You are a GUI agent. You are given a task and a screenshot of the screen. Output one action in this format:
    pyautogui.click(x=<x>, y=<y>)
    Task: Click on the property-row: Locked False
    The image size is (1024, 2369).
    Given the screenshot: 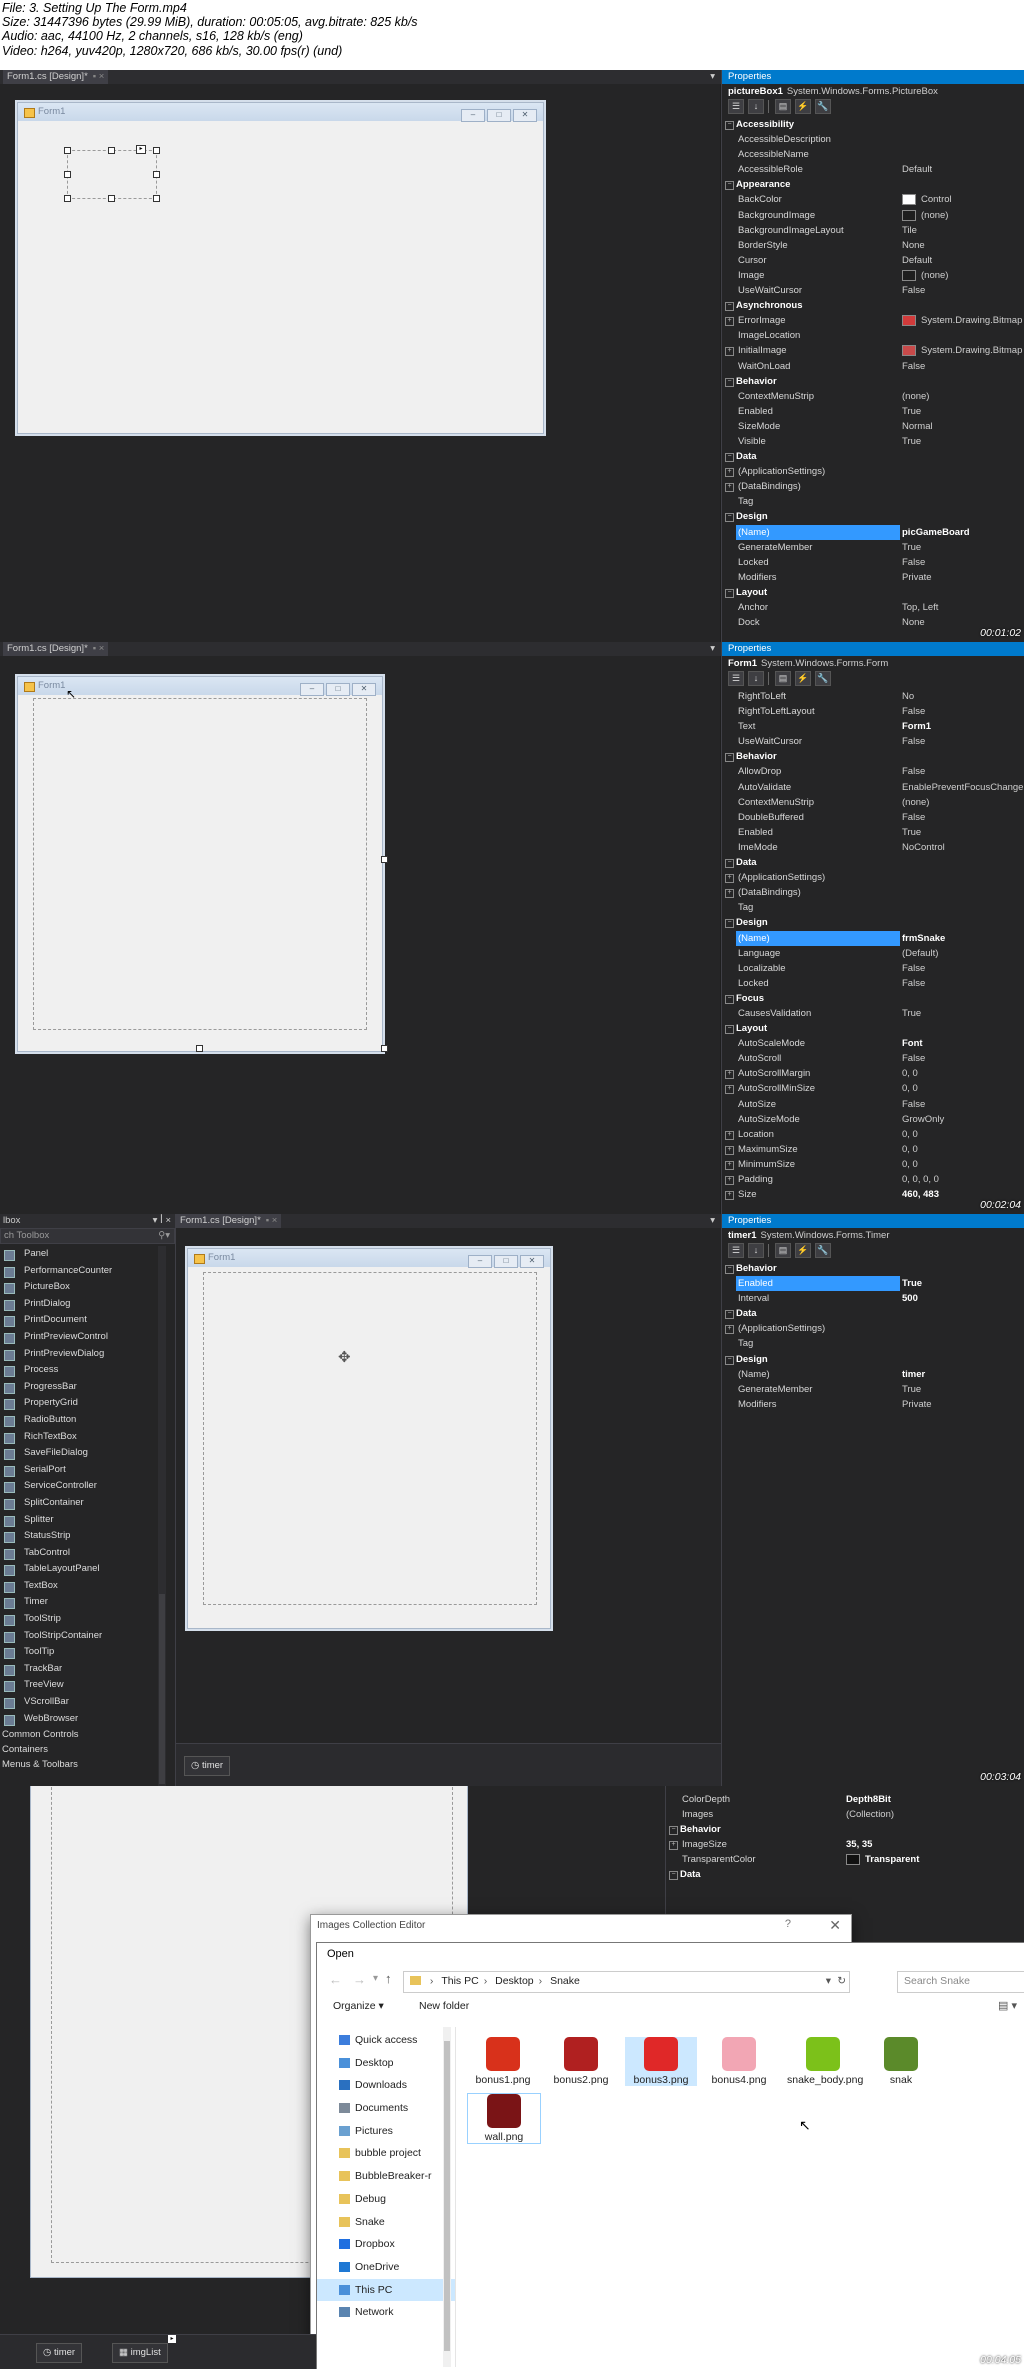 What is the action you would take?
    pyautogui.click(x=873, y=562)
    